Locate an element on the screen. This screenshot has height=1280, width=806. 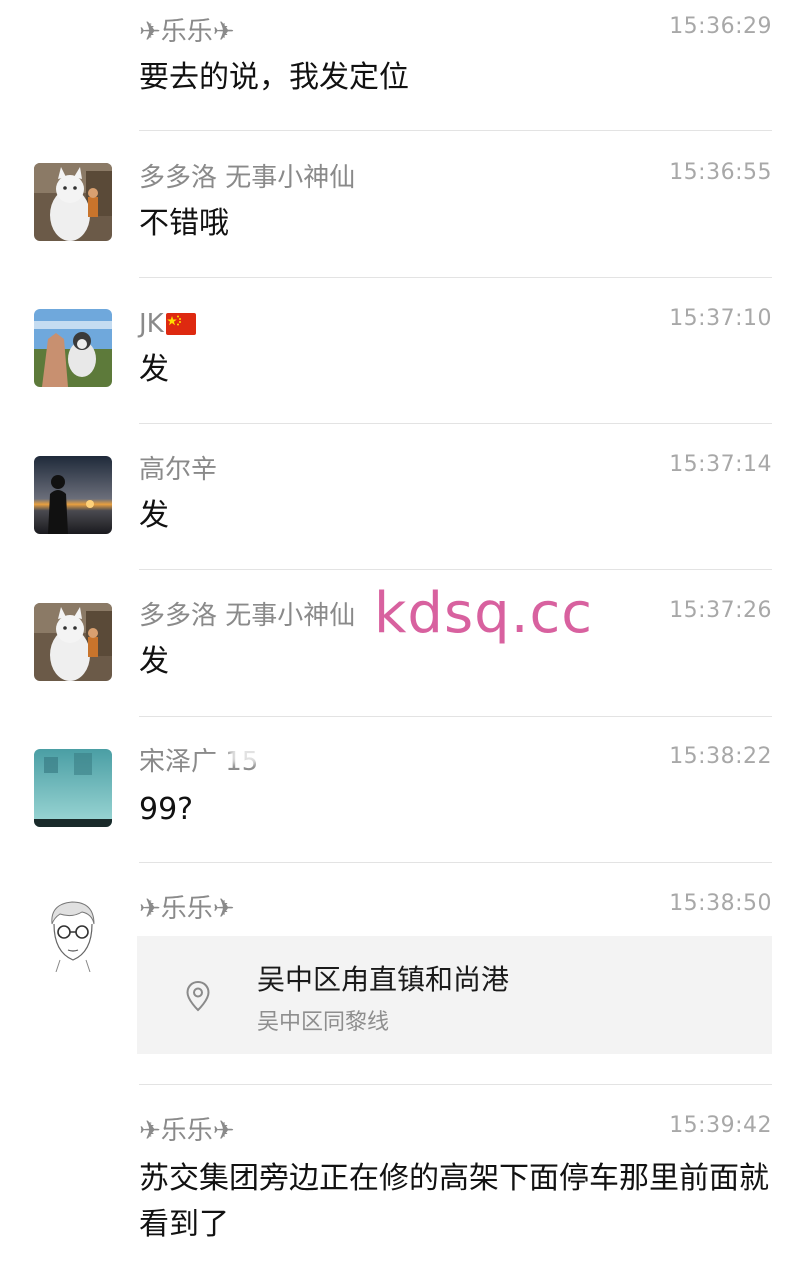
sender-name: 高尔辛 is located at coordinates (178, 470).